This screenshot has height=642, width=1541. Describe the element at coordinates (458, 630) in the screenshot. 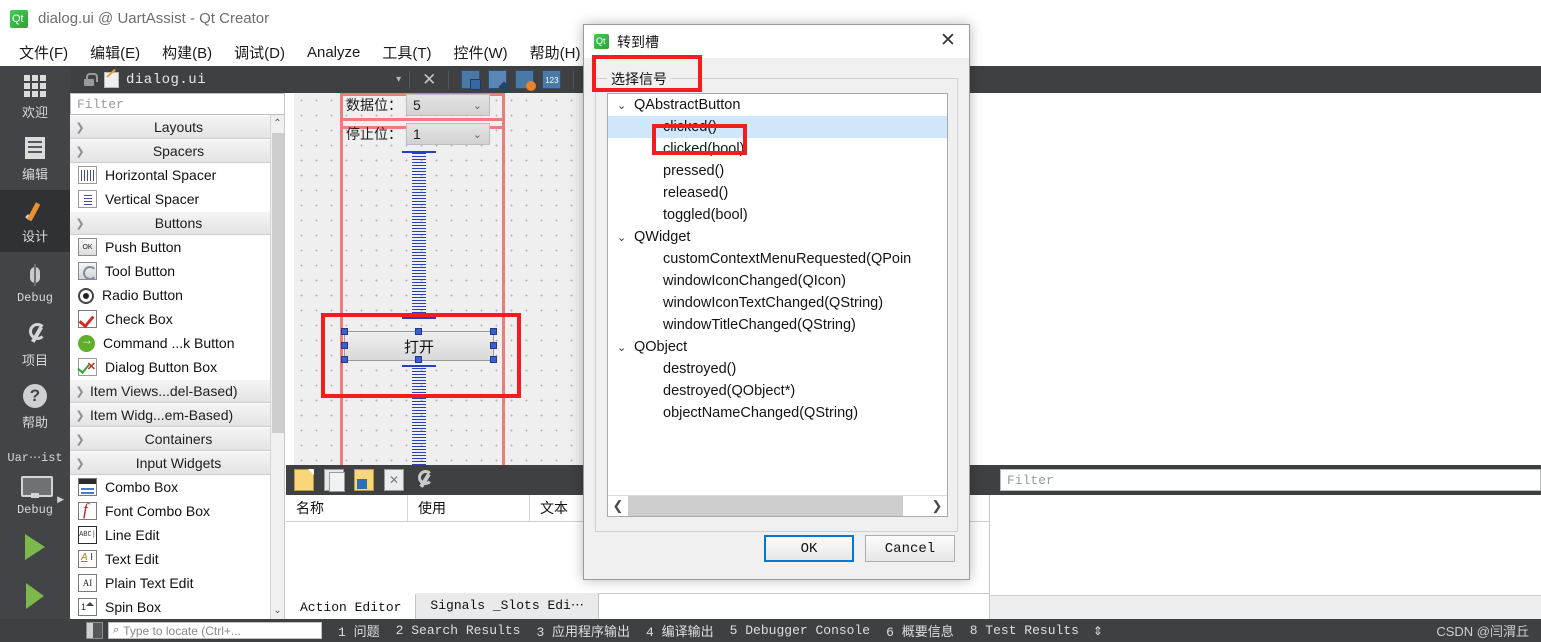

I see `status-item-search-results: 2 Search Results` at that location.